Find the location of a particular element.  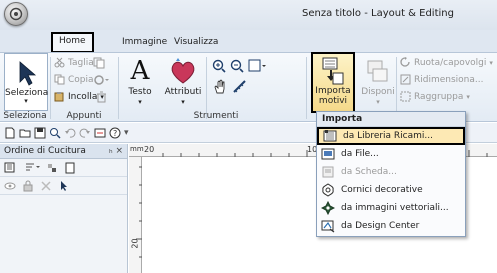

arrange-button: Disponi ▾ is located at coordinates (378, 82).